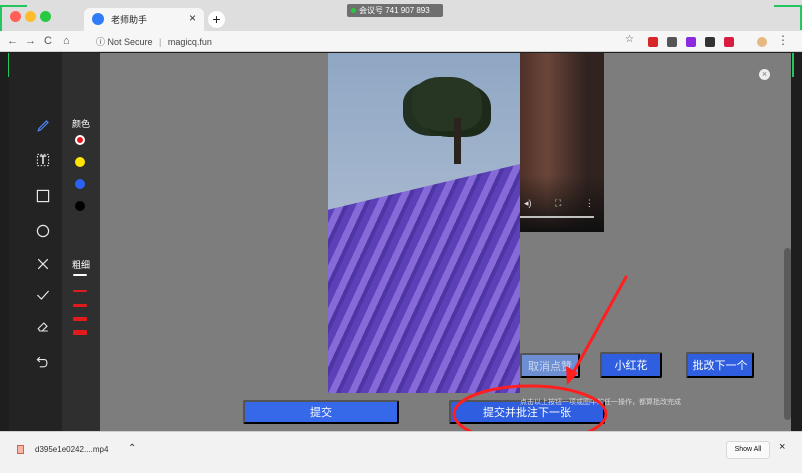 The image size is (802, 473). I want to click on cross-icon, so click(43, 264).